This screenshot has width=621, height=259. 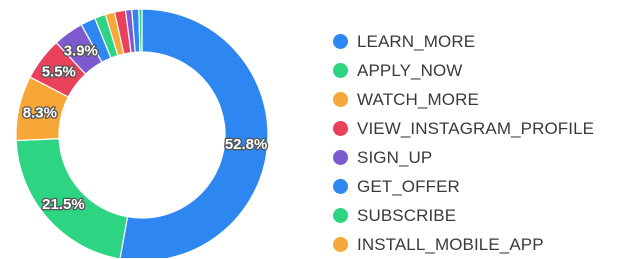 What do you see at coordinates (395, 157) in the screenshot?
I see `legend-label: SIGN_UP` at bounding box center [395, 157].